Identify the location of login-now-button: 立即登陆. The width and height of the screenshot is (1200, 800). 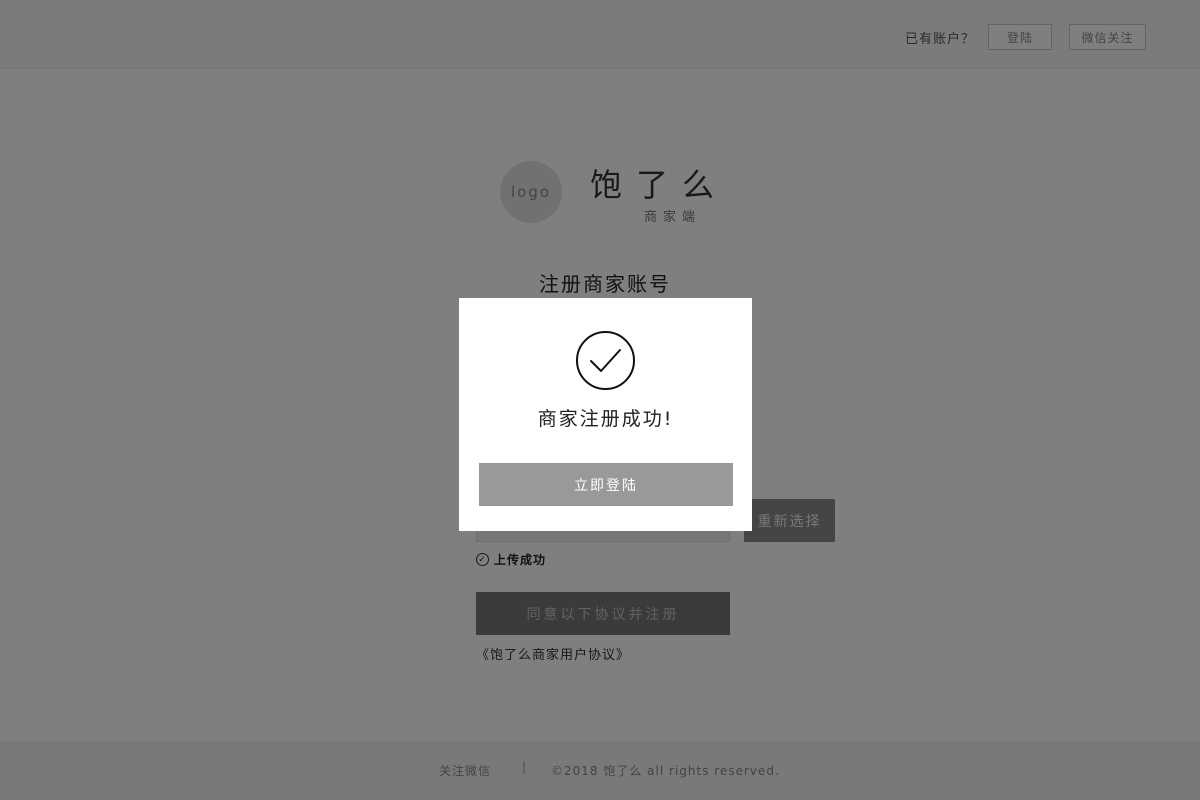
(606, 484).